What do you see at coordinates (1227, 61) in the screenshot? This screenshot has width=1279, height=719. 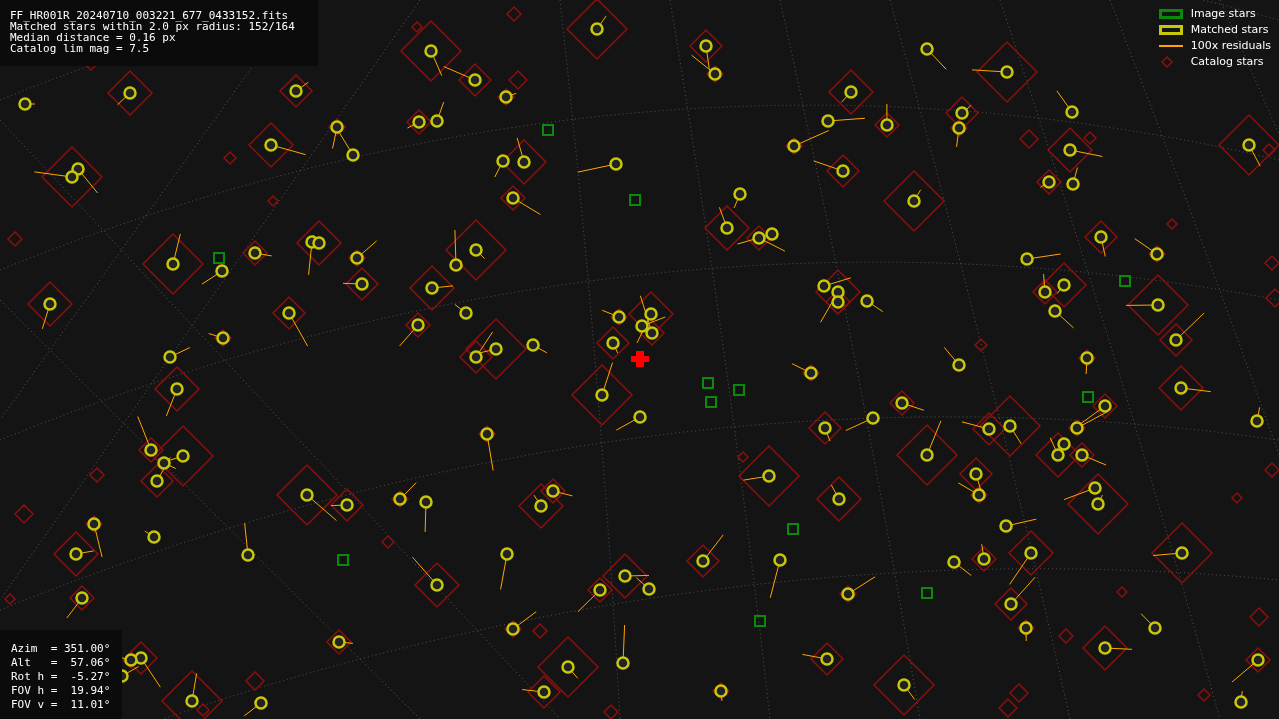 I see `legend-label: Catalog stars` at bounding box center [1227, 61].